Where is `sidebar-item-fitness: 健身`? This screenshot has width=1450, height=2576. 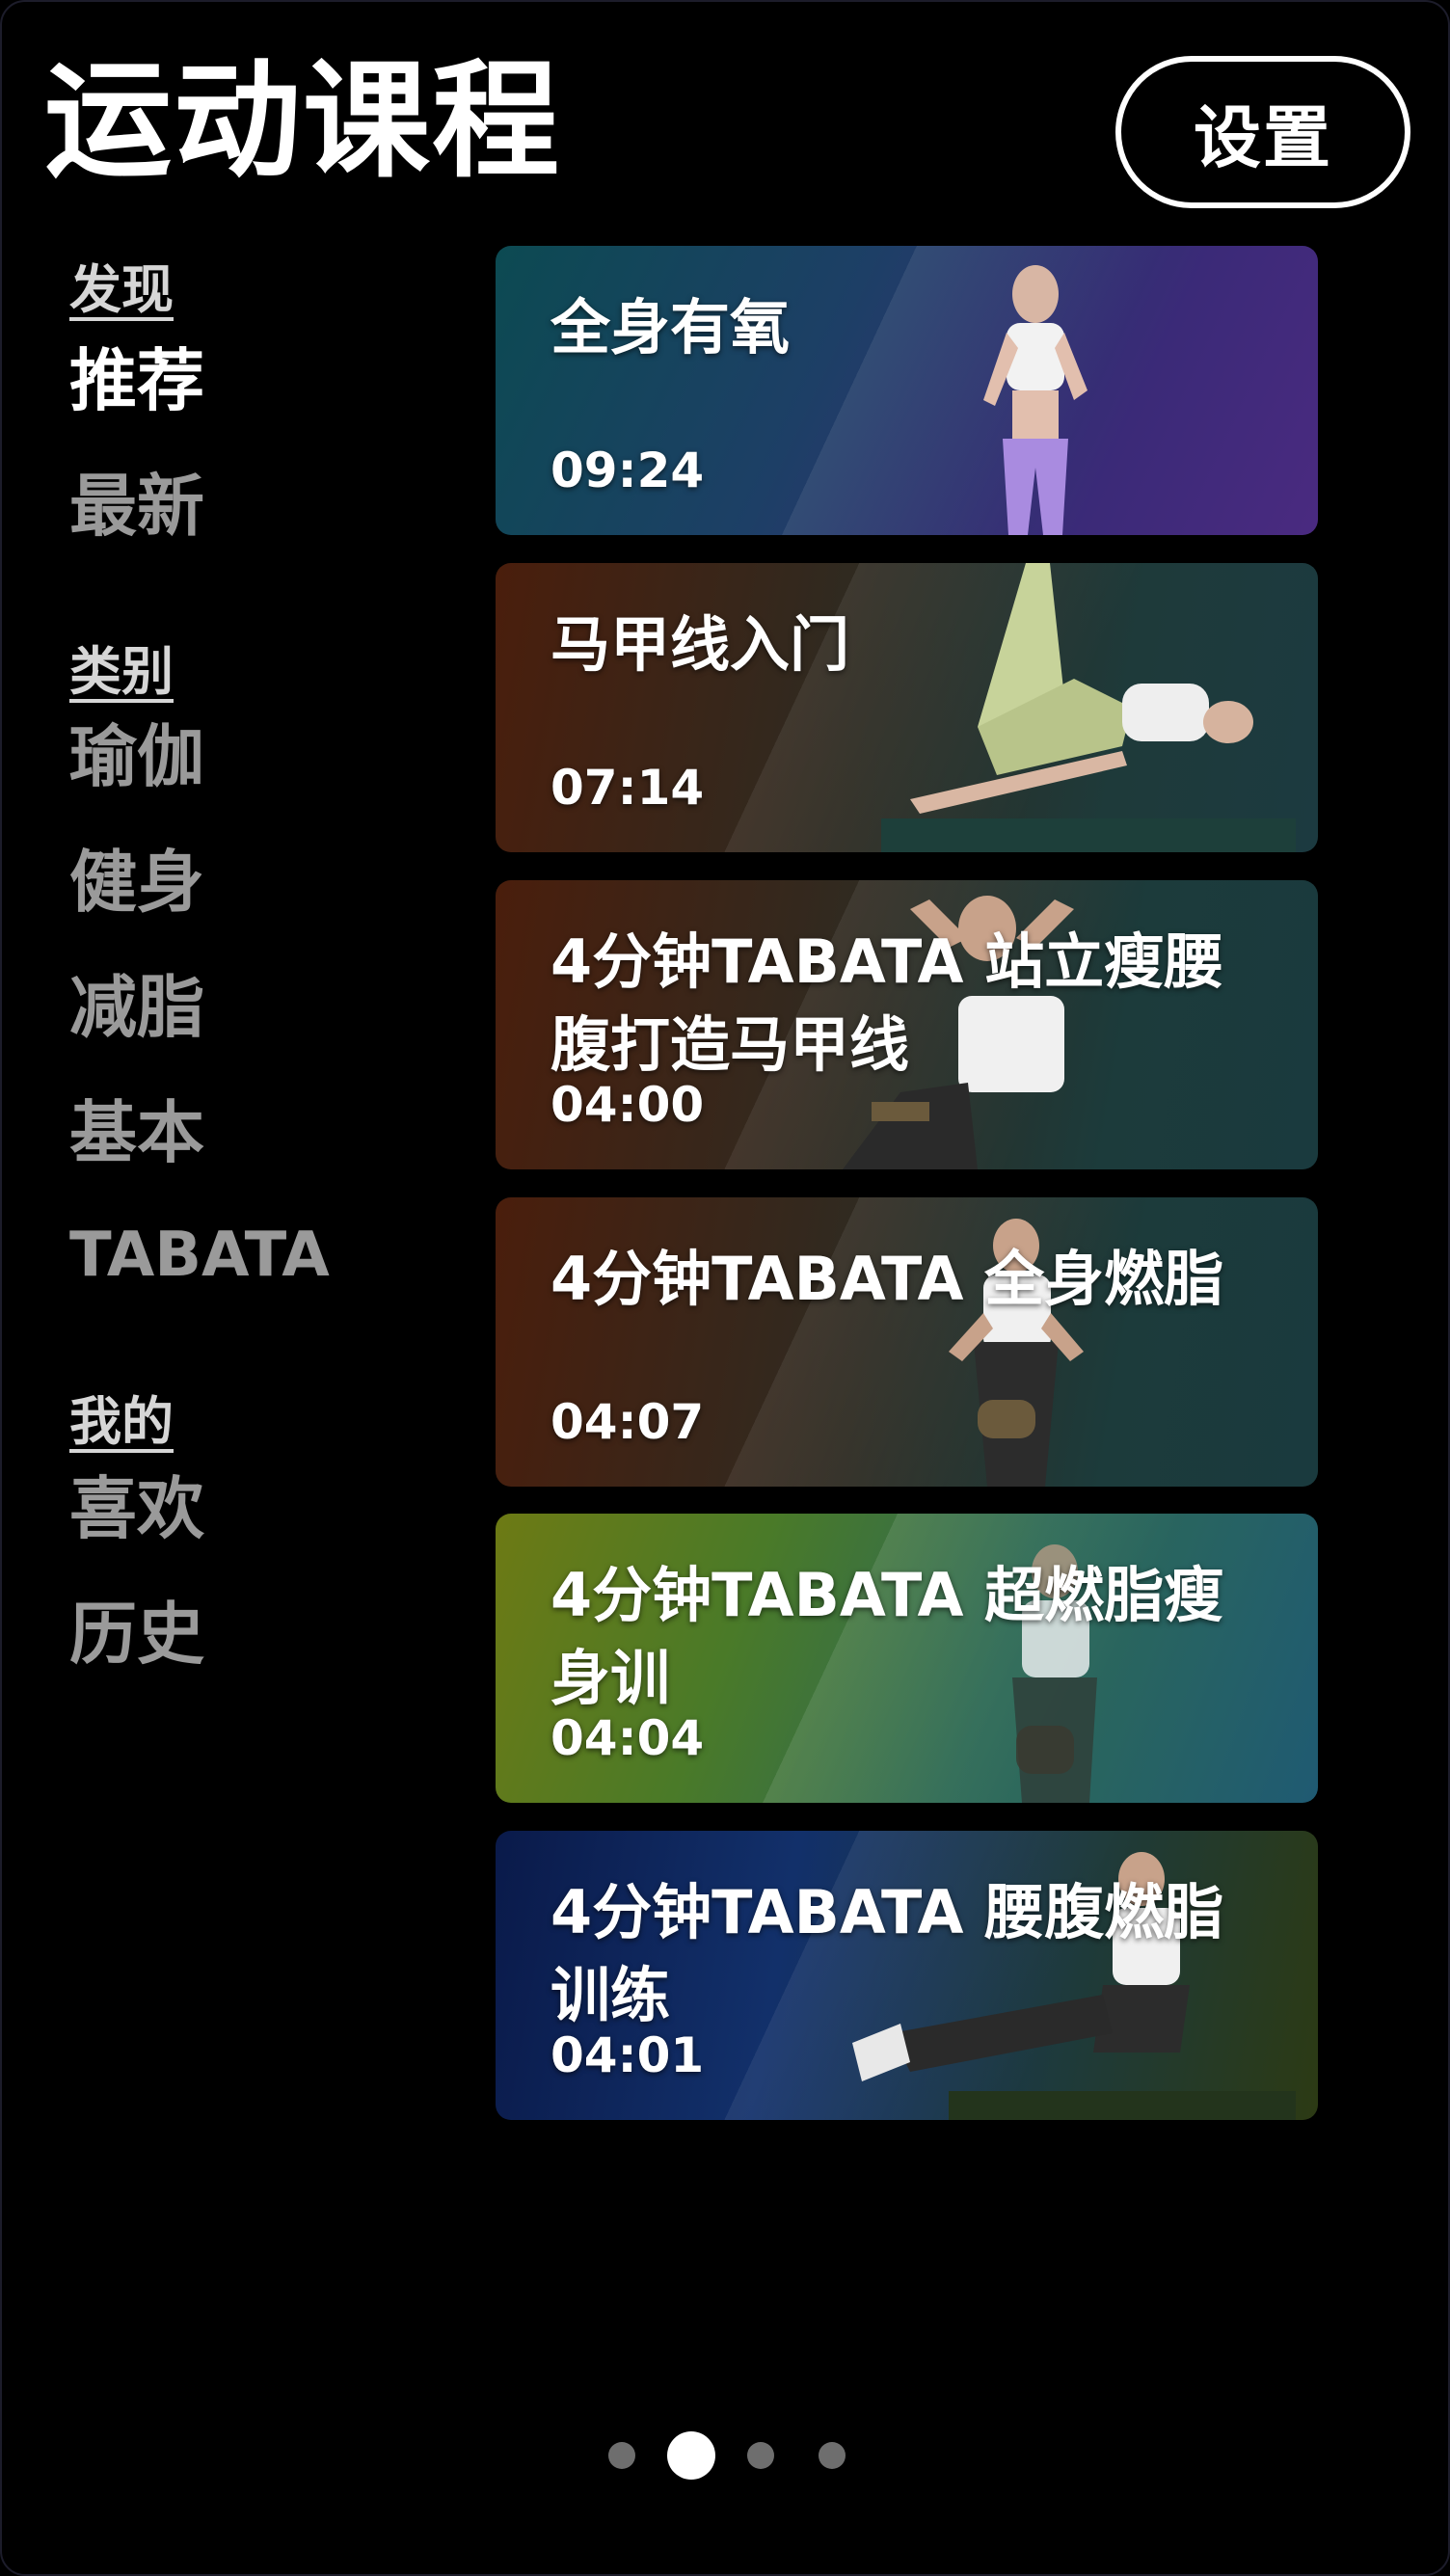 sidebar-item-fitness: 健身 is located at coordinates (136, 882).